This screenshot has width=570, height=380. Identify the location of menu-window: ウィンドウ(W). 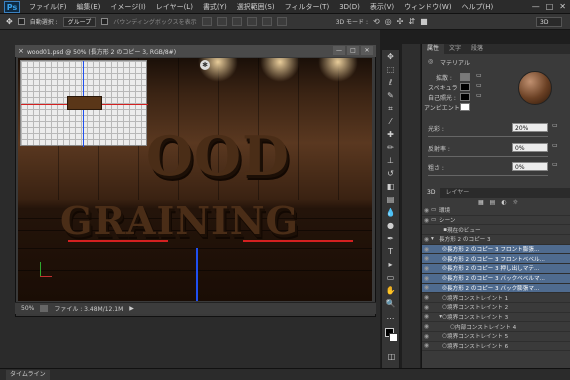
(427, 7).